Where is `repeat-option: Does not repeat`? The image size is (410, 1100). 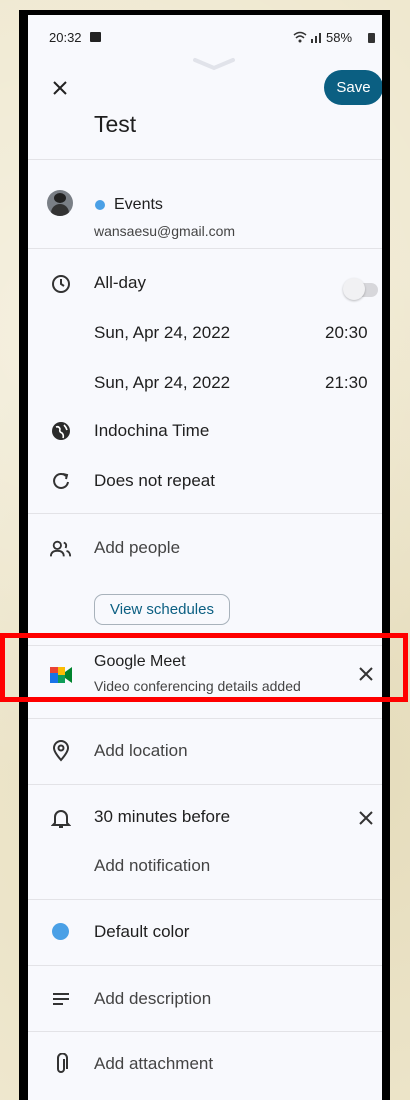 repeat-option: Does not repeat is located at coordinates (154, 481).